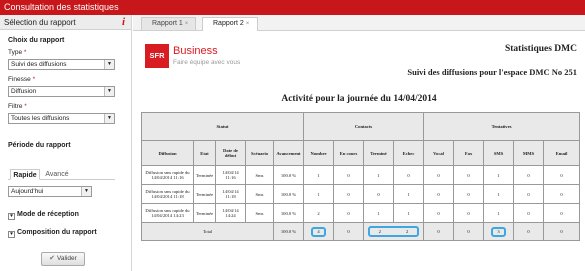  Describe the element at coordinates (123, 22) in the screenshot. I see `info-icon: i` at that location.